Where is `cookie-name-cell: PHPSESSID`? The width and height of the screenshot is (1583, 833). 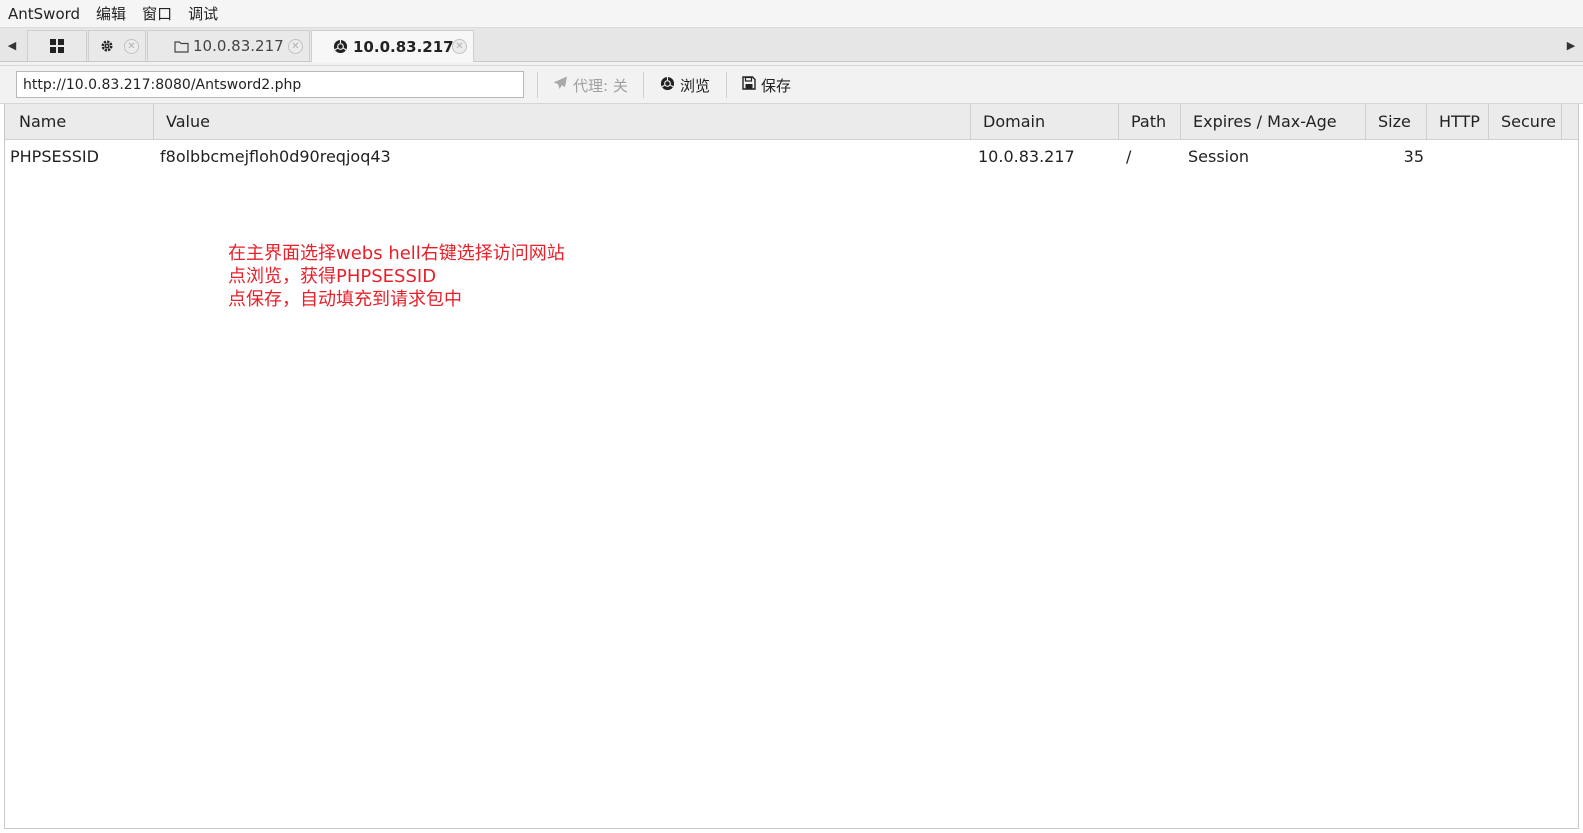
cookie-name-cell: PHPSESSID is located at coordinates (54, 156).